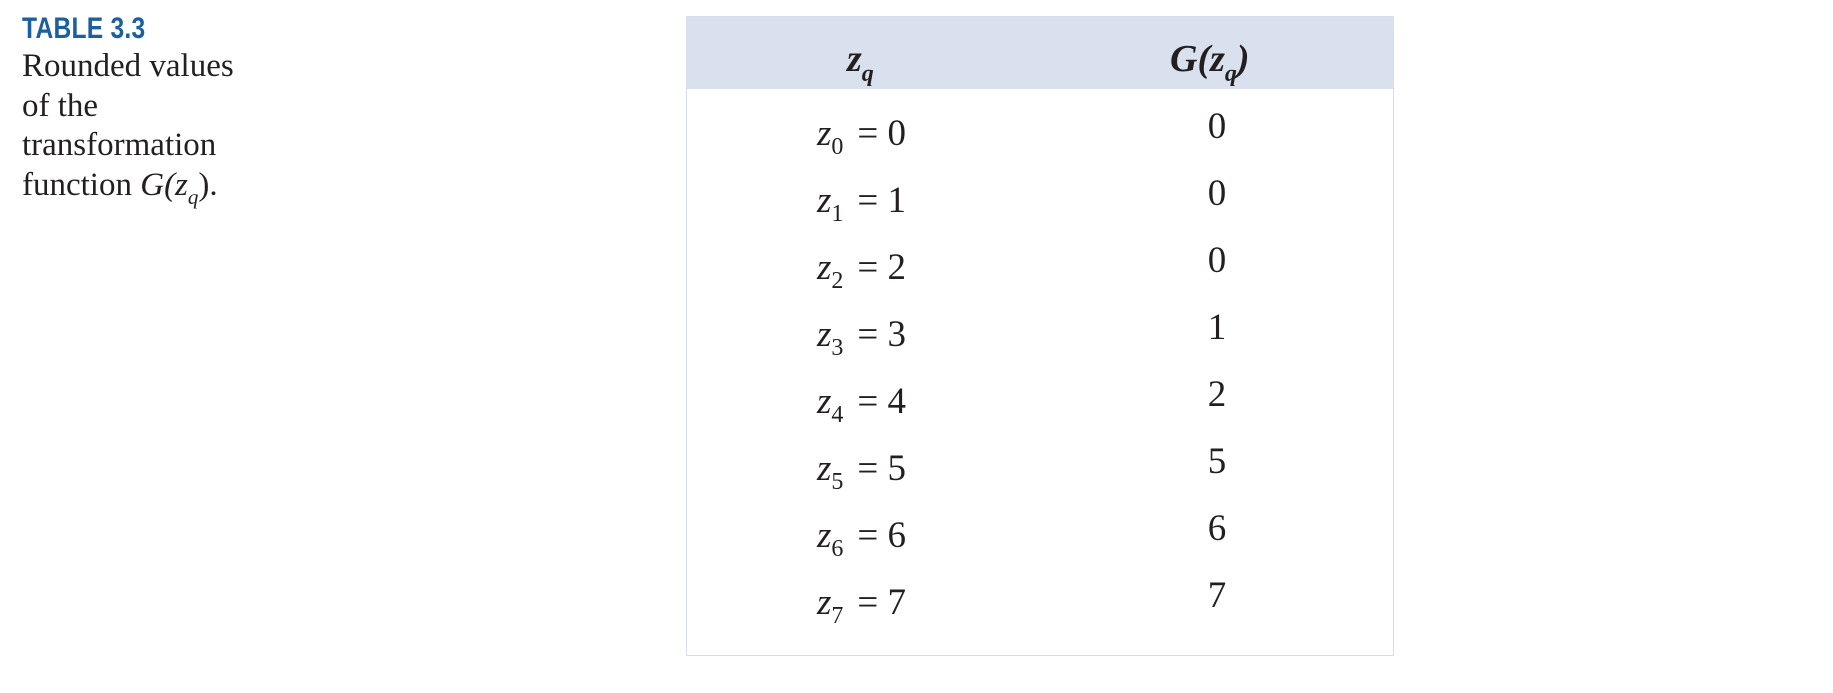 This screenshot has height=693, width=1833. What do you see at coordinates (1217, 461) in the screenshot?
I see `cell-gzq: 5` at bounding box center [1217, 461].